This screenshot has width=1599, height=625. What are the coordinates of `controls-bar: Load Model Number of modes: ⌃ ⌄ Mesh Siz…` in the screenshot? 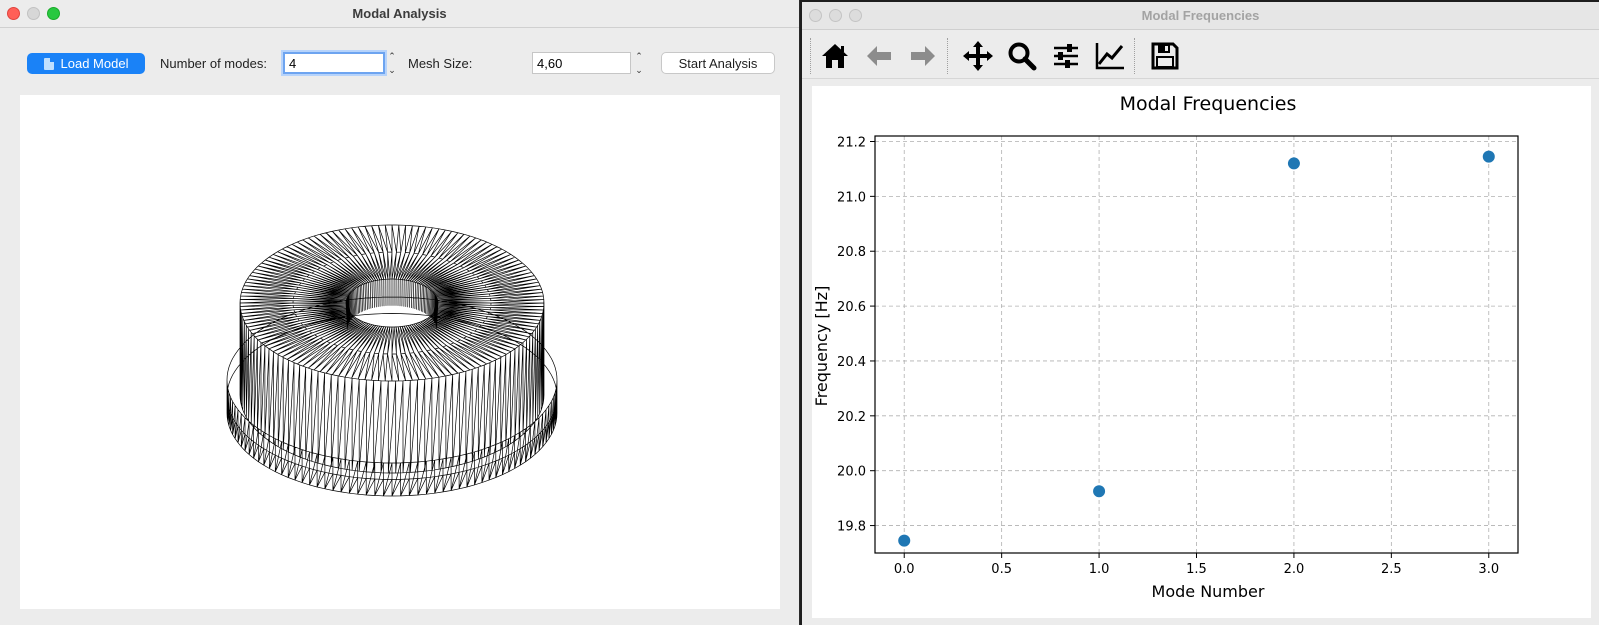 It's located at (399, 64).